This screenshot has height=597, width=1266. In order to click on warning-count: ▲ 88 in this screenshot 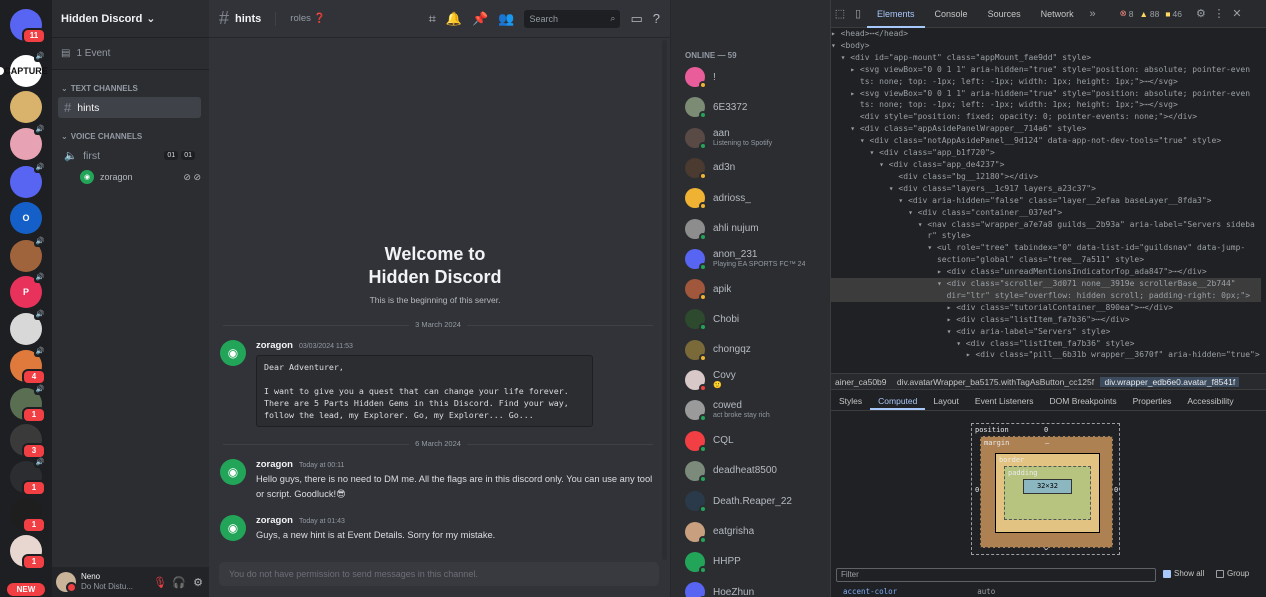, I will do `click(1149, 14)`.